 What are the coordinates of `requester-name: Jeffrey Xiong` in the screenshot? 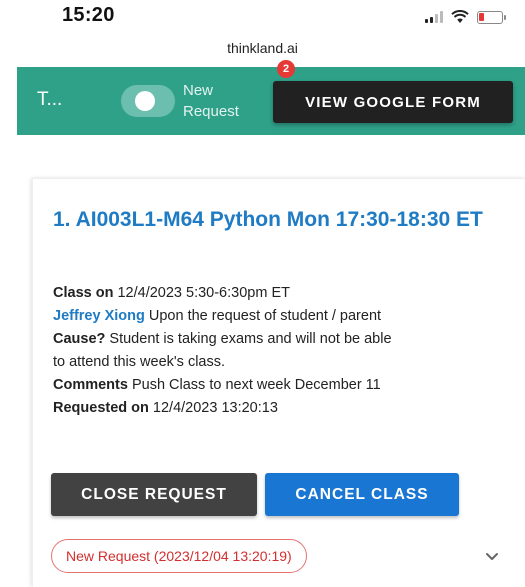 It's located at (99, 316).